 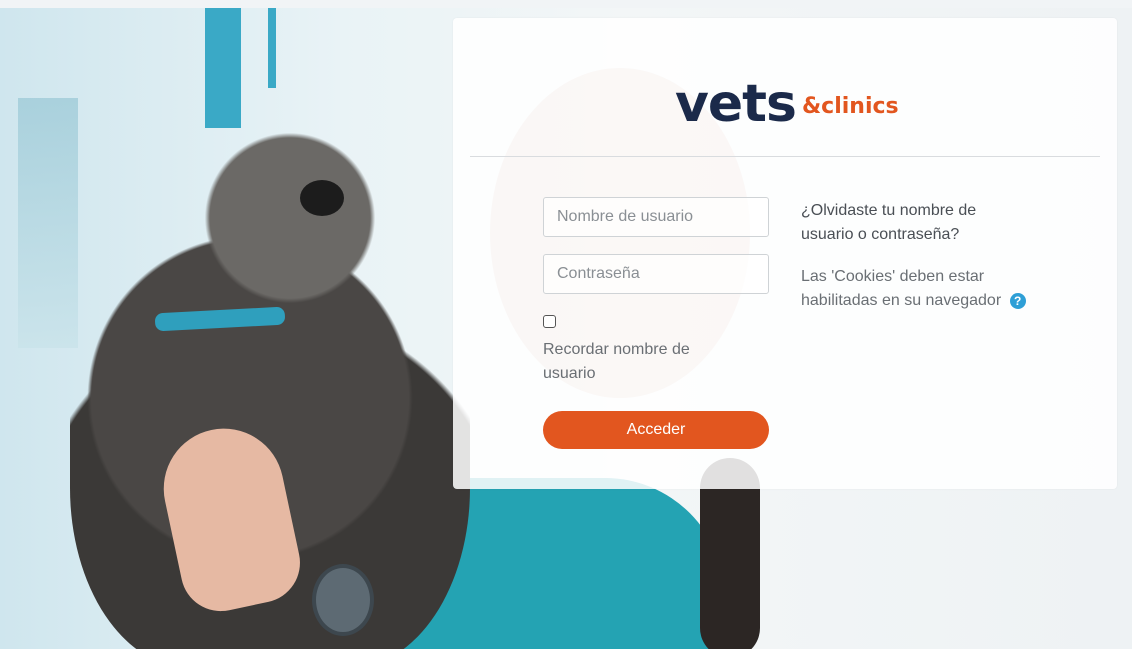 I want to click on stethoscope, so click(x=343, y=600).